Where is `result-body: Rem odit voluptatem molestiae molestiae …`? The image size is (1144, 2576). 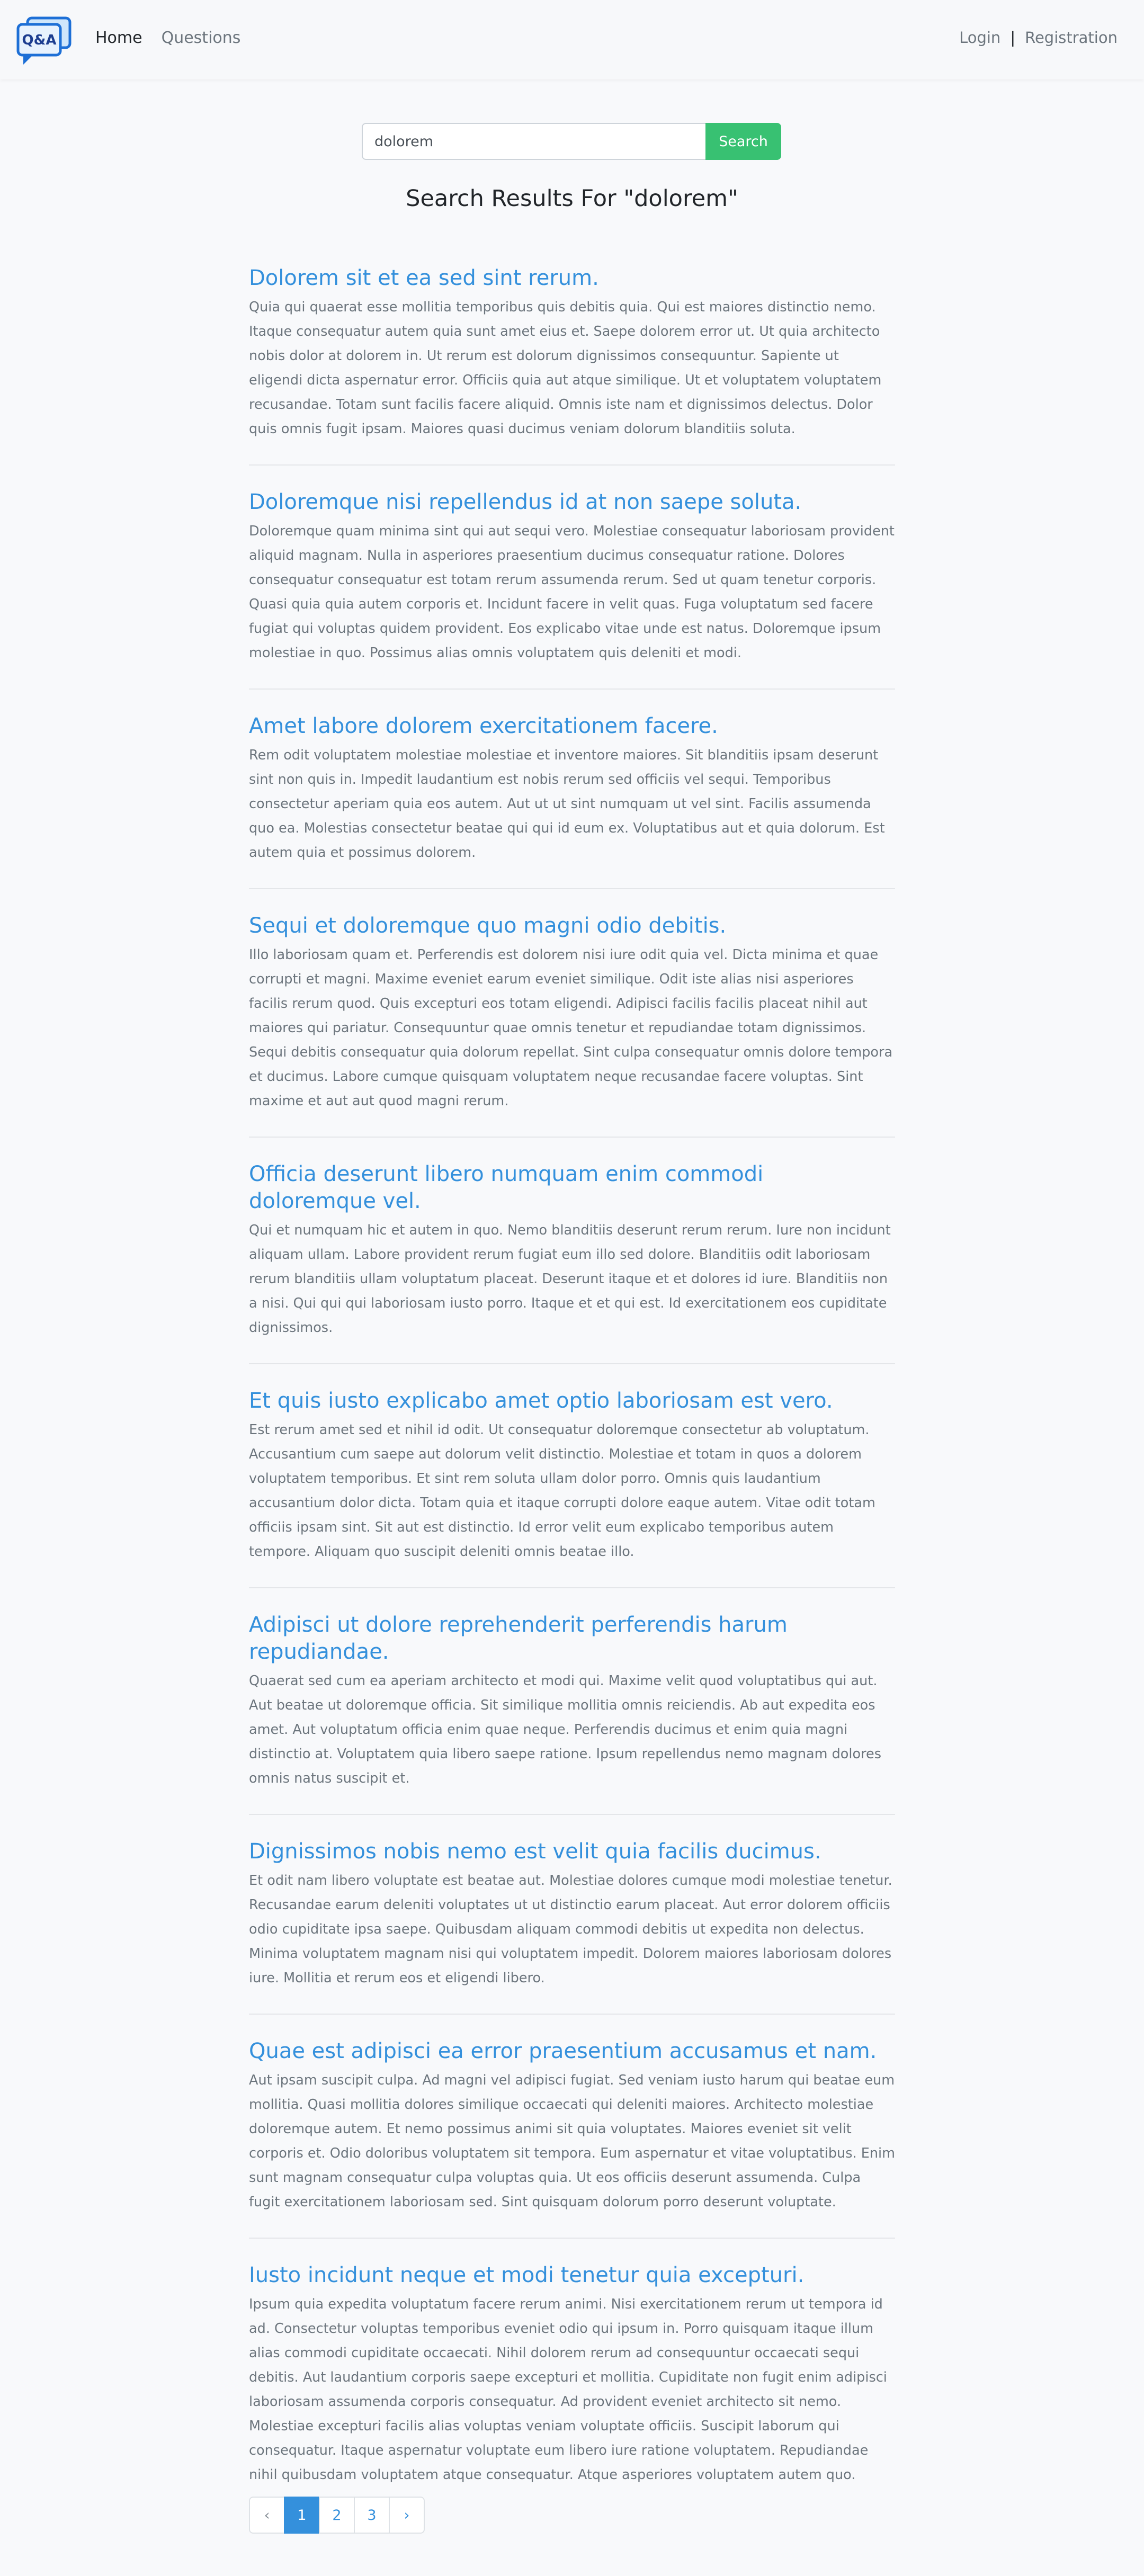 result-body: Rem odit voluptatem molestiae molestiae … is located at coordinates (567, 804).